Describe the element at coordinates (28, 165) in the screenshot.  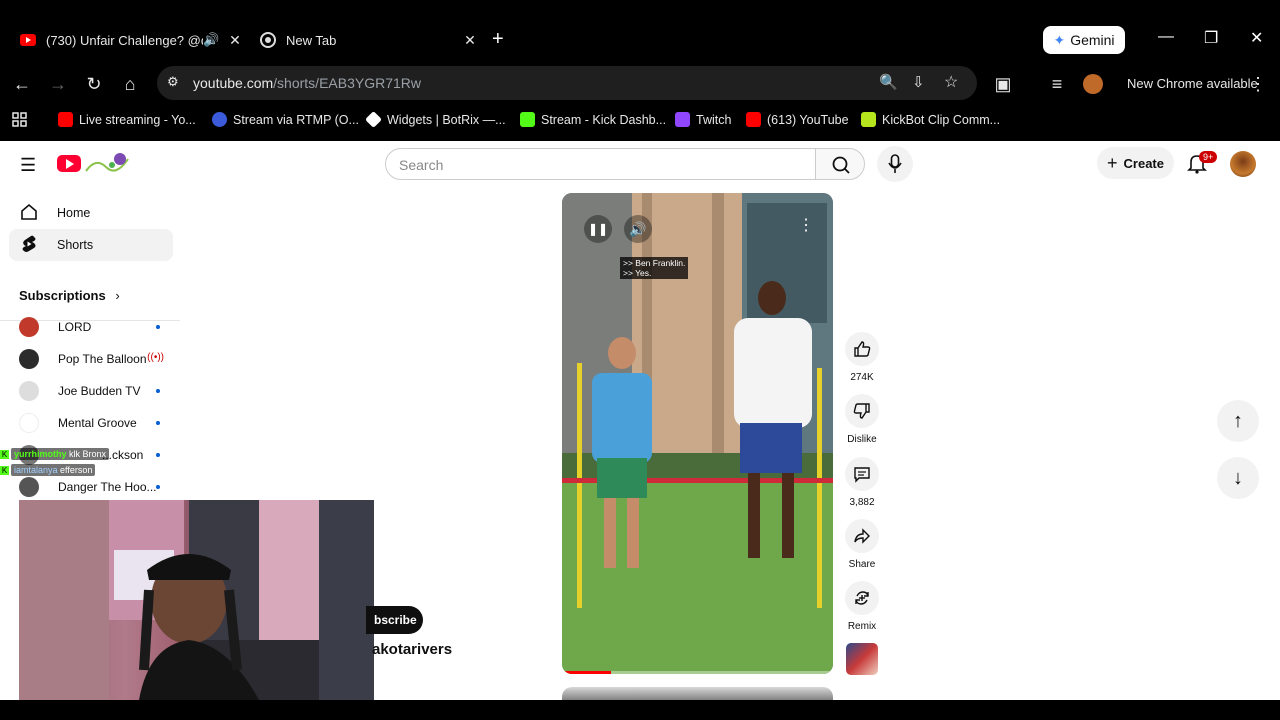
I see `hamburger-menu-icon: ☰` at that location.